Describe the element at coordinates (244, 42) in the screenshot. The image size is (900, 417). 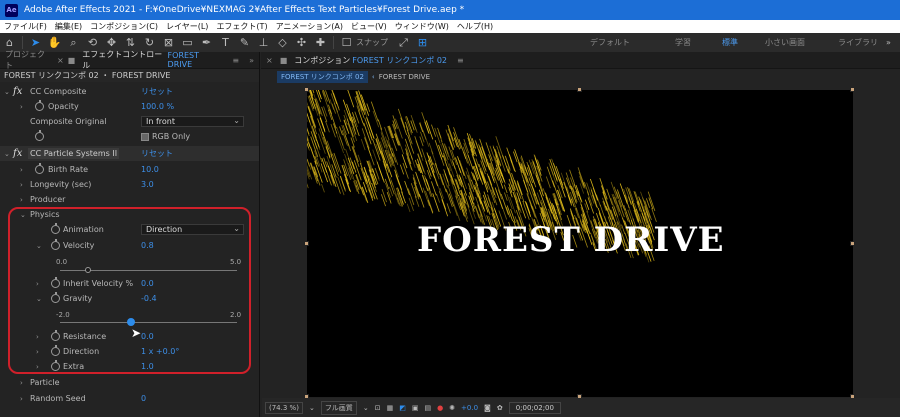
I see `brush-tool-icon: ✎` at that location.